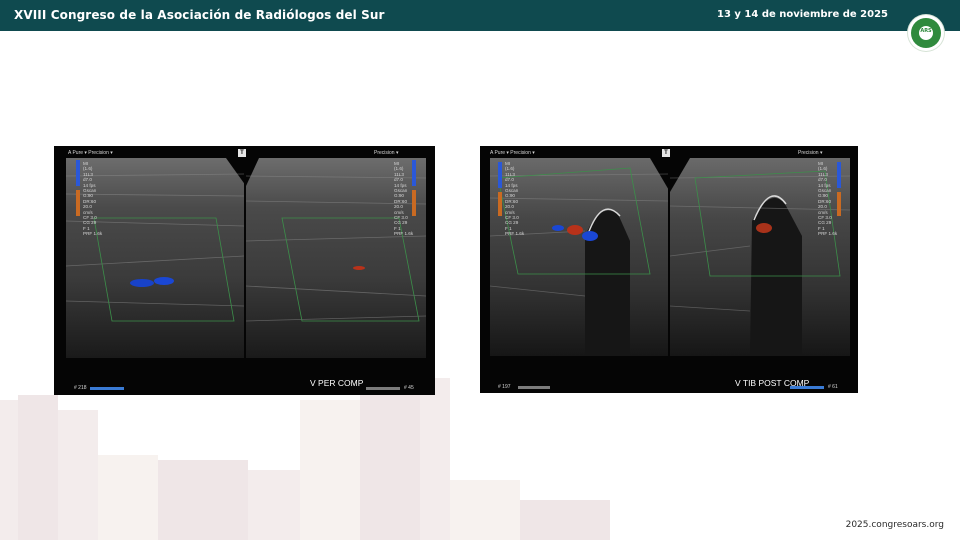 This screenshot has width=960, height=540. Describe the element at coordinates (802, 14) in the screenshot. I see `congress-date: 13 y 14 de noviembre de 2025` at that location.